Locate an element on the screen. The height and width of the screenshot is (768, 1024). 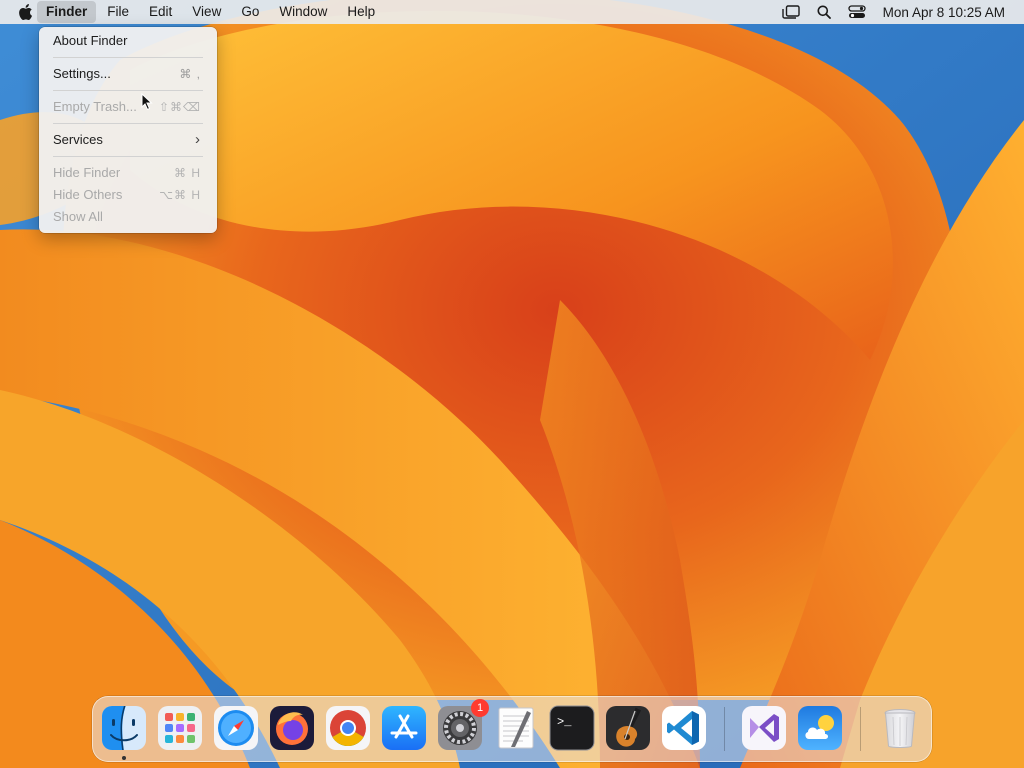
garageband-icon is located at coordinates (628, 728).